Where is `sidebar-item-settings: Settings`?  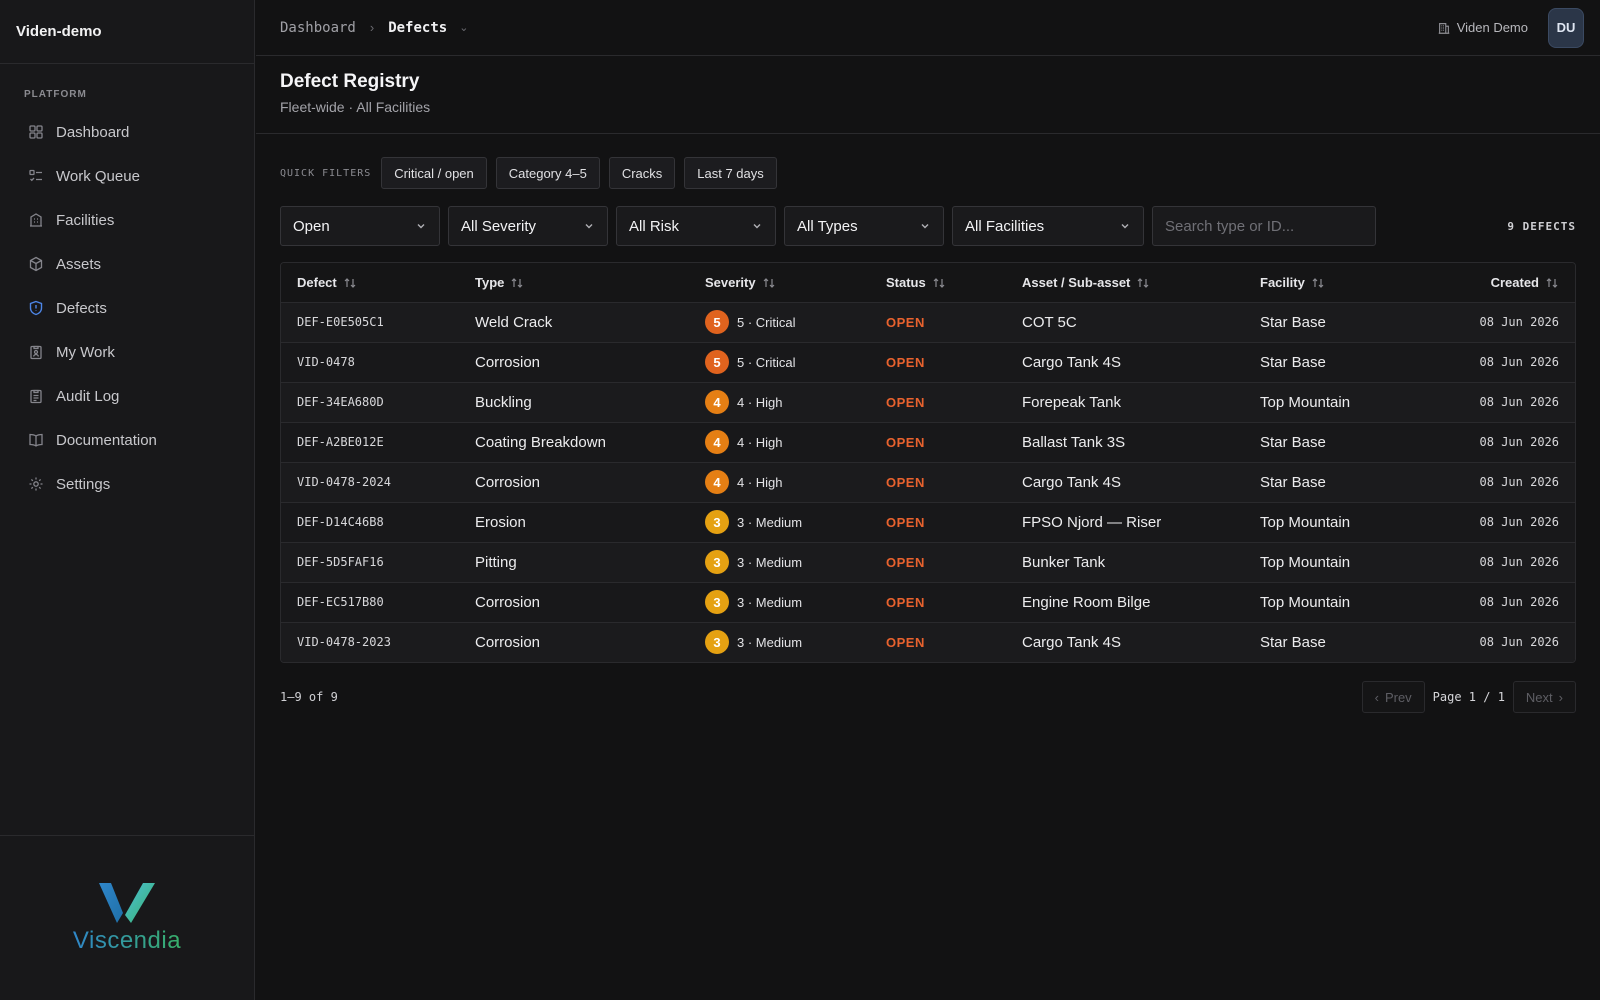
sidebar-item-settings: Settings is located at coordinates (127, 484).